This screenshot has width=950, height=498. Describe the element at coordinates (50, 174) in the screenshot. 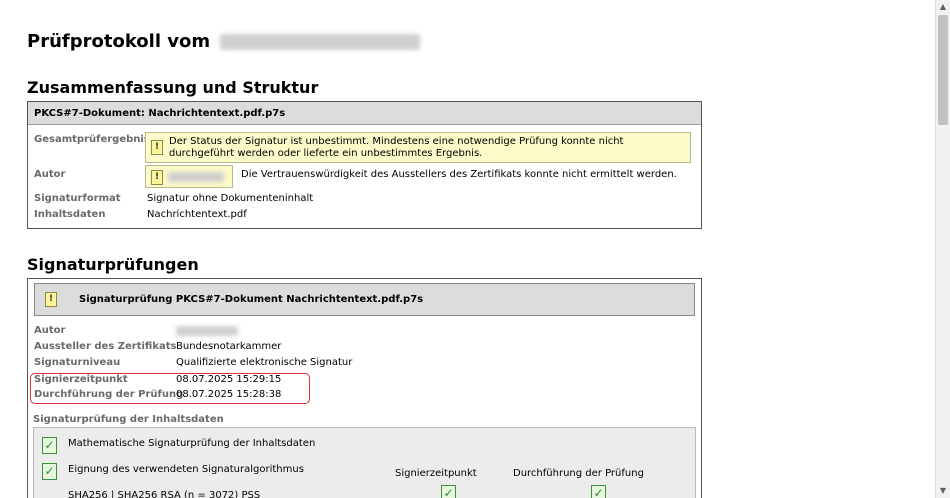

I see `author-label: Autor` at that location.